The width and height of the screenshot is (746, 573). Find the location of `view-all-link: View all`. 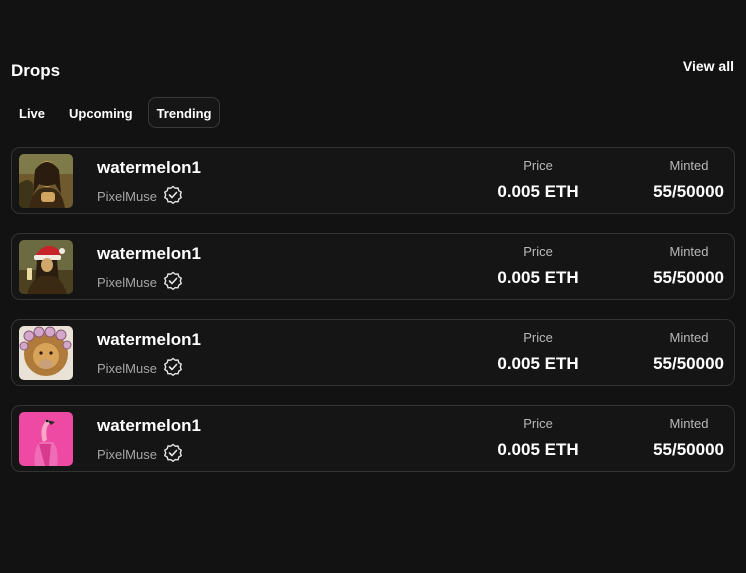

view-all-link: View all is located at coordinates (708, 66).